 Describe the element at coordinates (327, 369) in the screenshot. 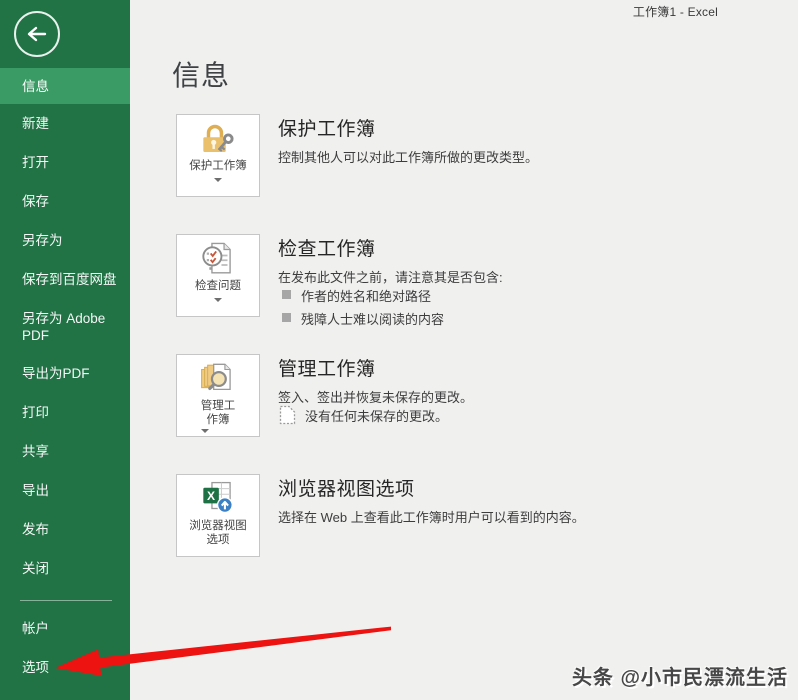

I see `section-heading: 管理工作簿` at that location.